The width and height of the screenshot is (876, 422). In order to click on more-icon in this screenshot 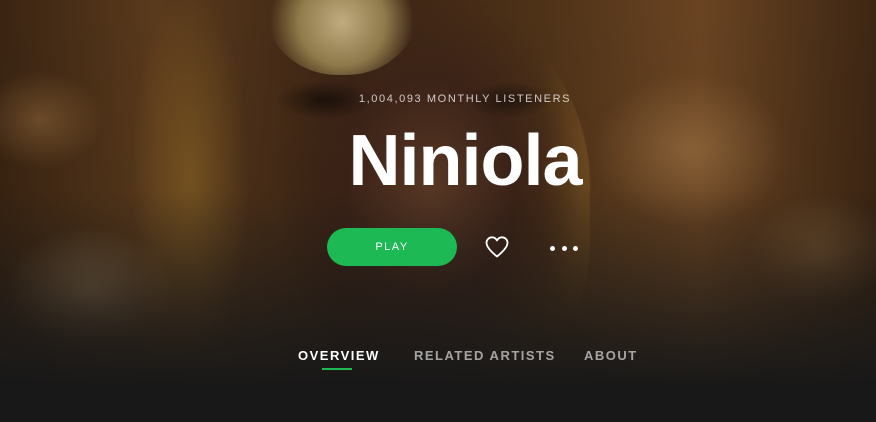, I will do `click(564, 248)`.